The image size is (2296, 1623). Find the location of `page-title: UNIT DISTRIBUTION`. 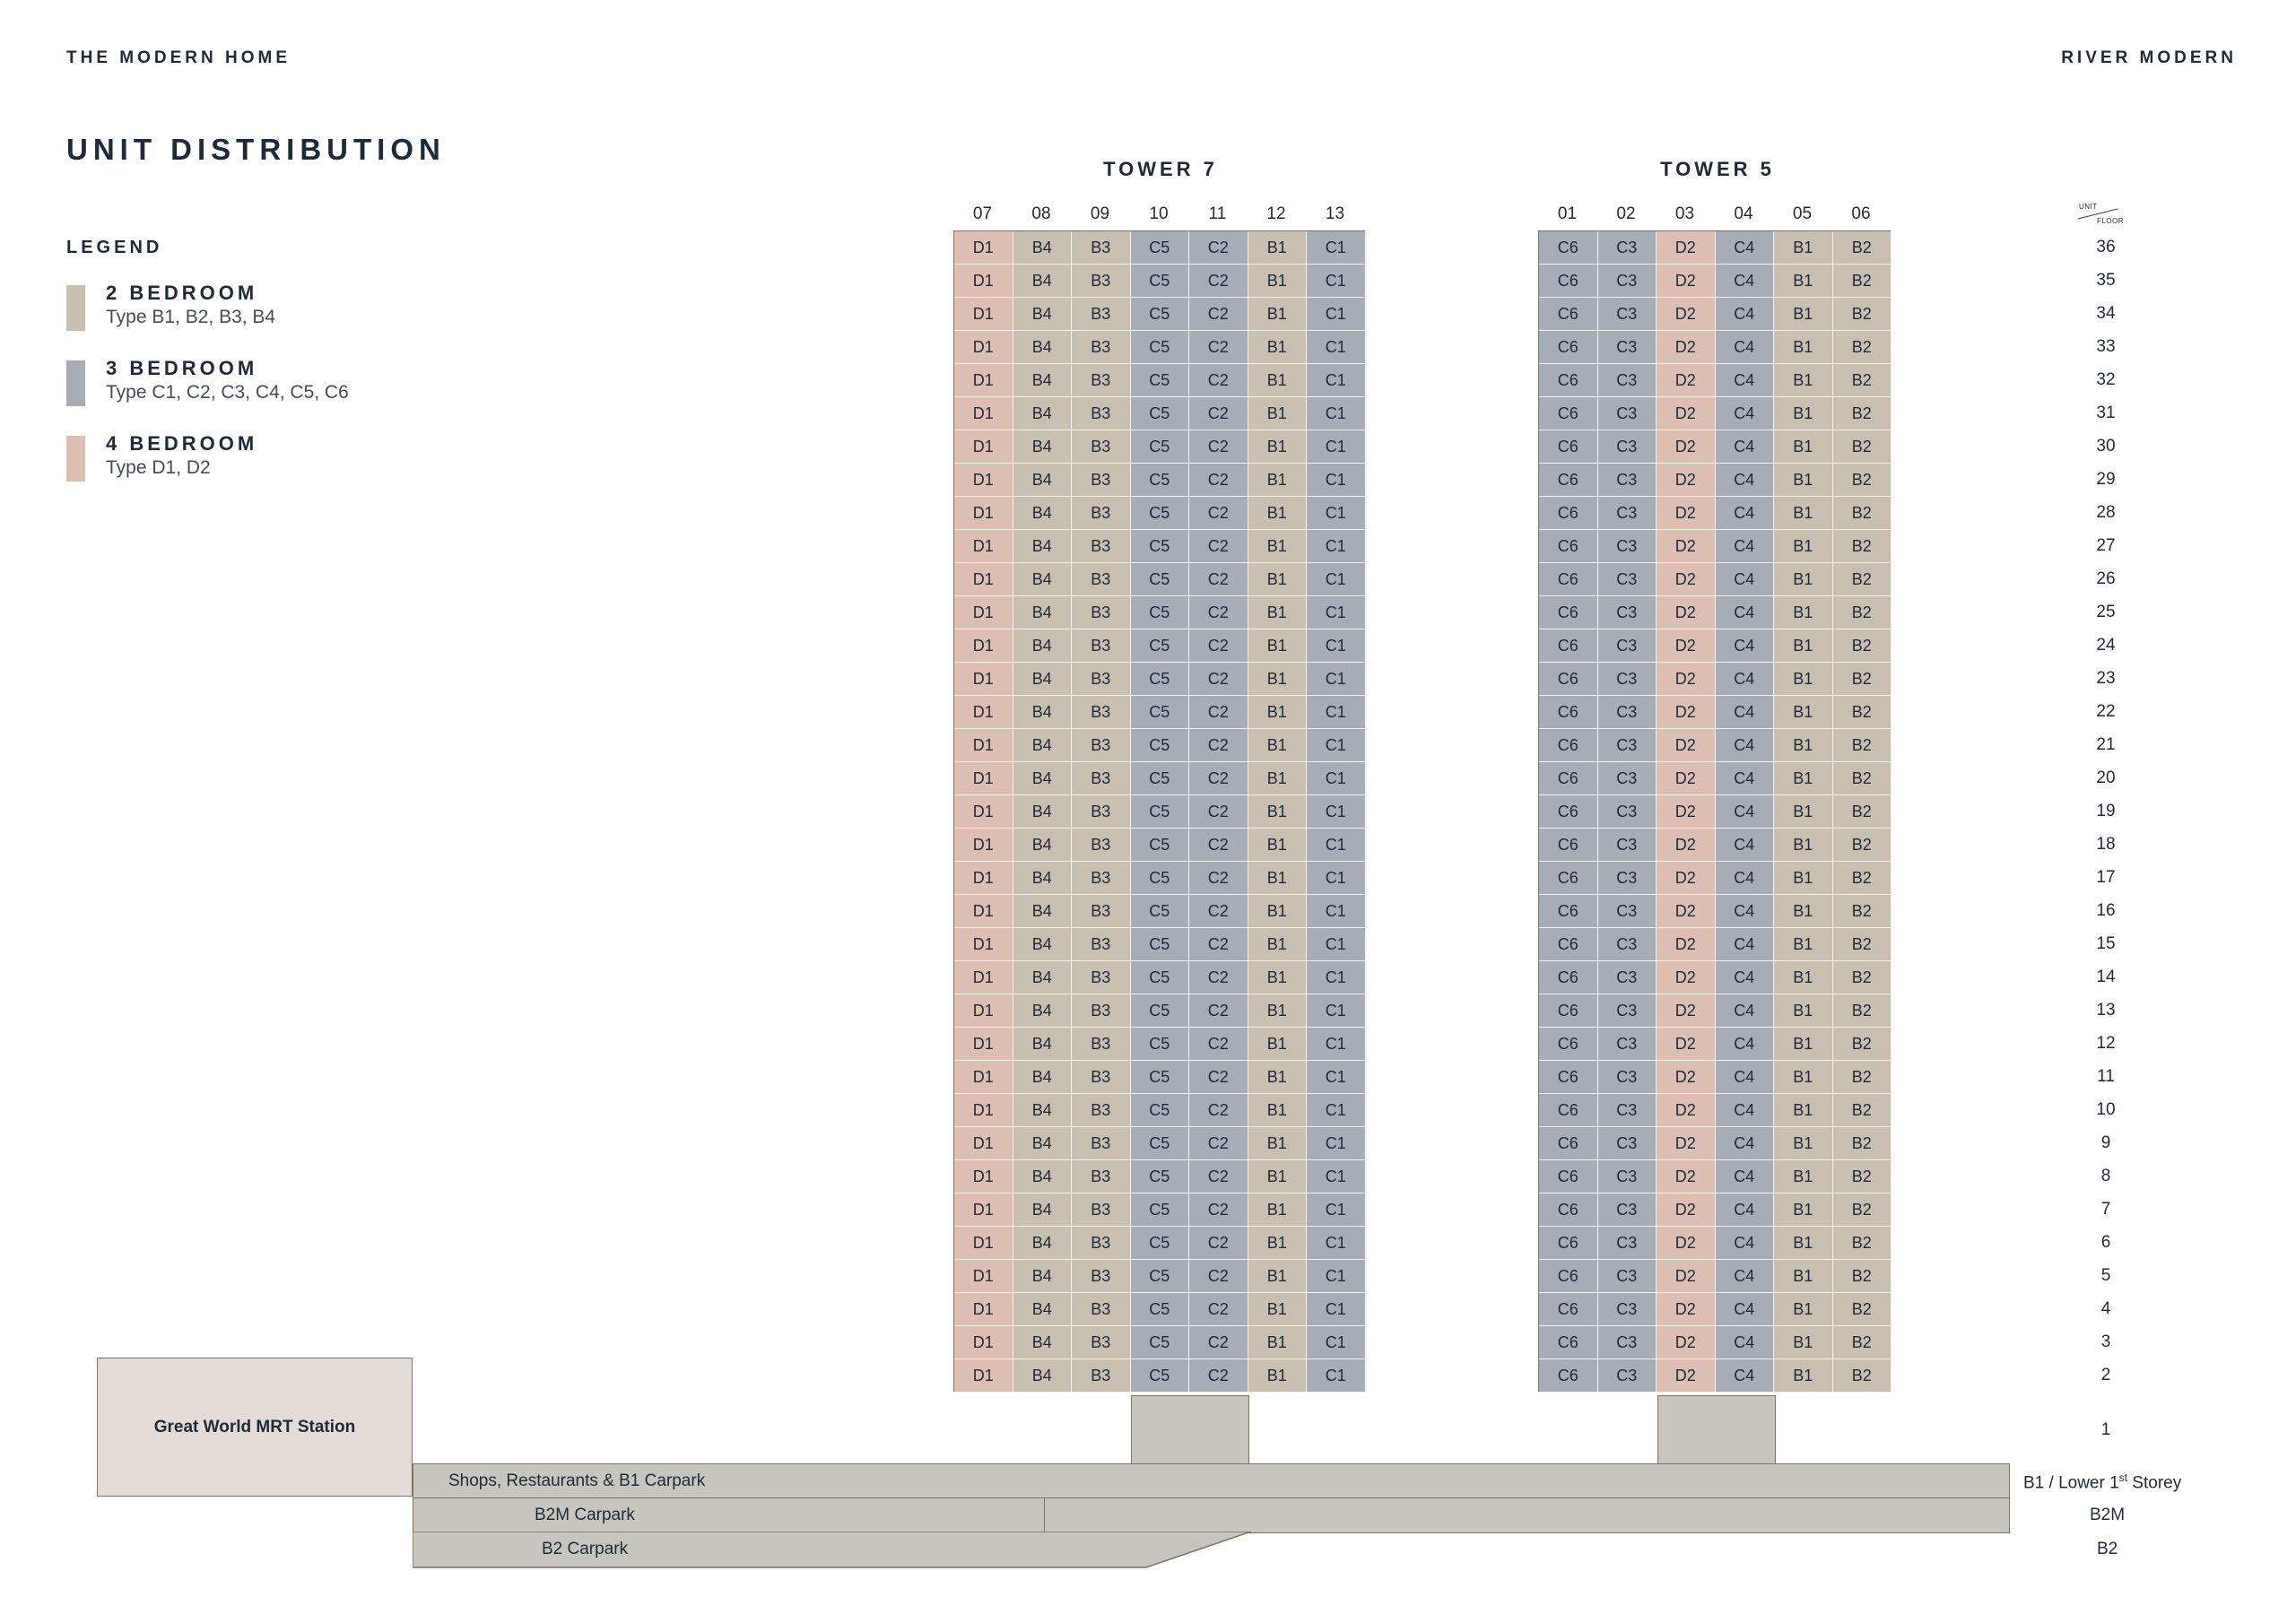

page-title: UNIT DISTRIBUTION is located at coordinates (256, 149).